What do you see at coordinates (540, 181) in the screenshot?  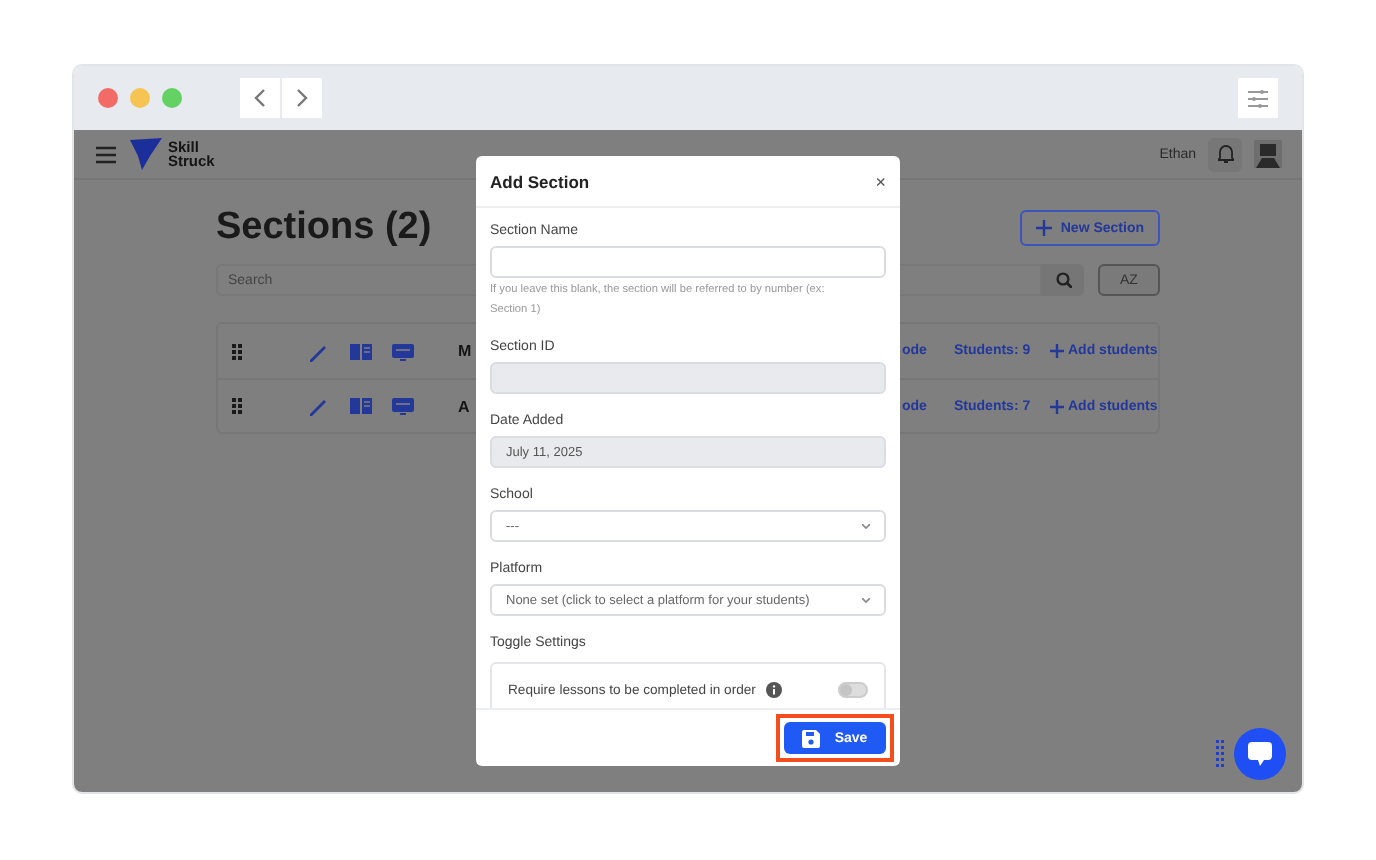 I see `dialog-title: Add Section` at bounding box center [540, 181].